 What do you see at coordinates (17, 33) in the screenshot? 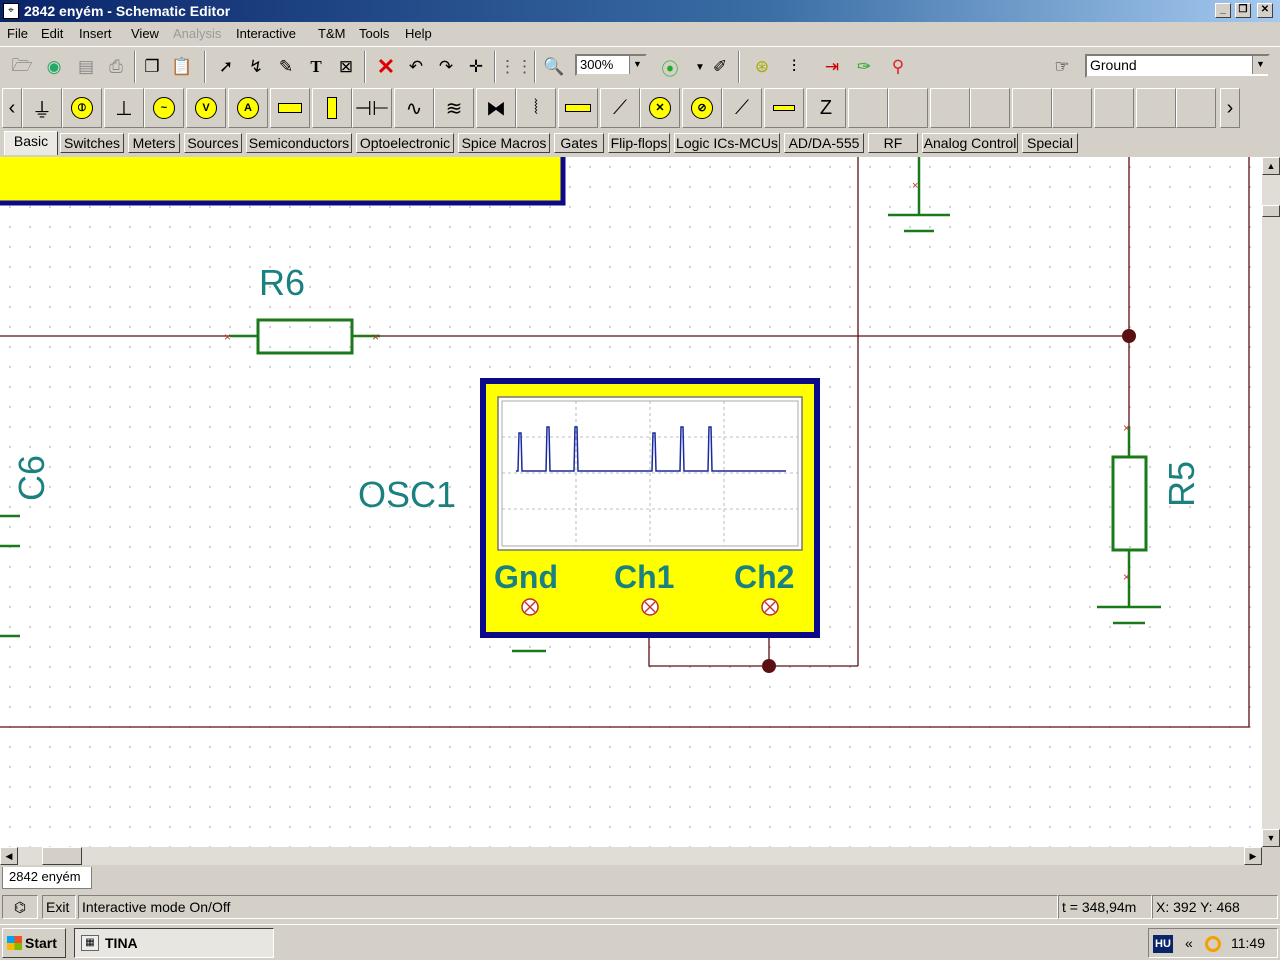
I see `menu-file: File` at bounding box center [17, 33].